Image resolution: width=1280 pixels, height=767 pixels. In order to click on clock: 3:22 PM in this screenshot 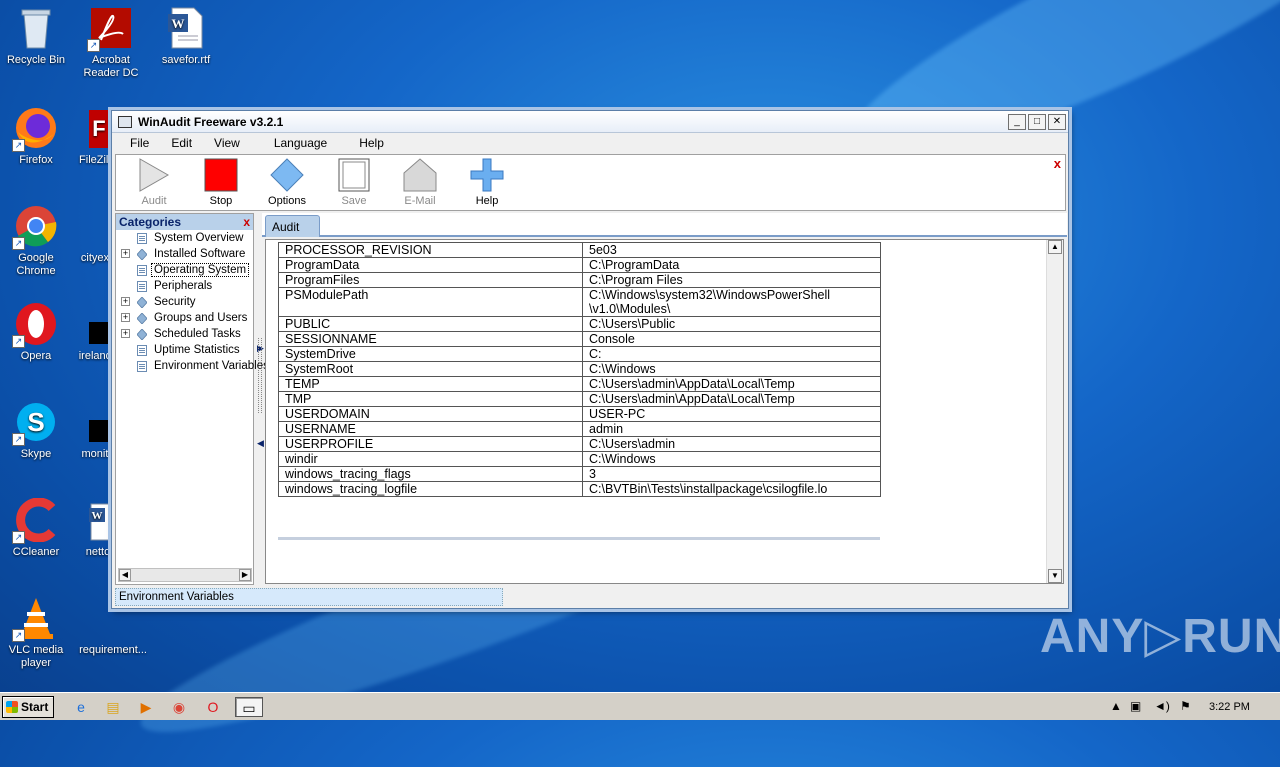, I will do `click(1229, 707)`.